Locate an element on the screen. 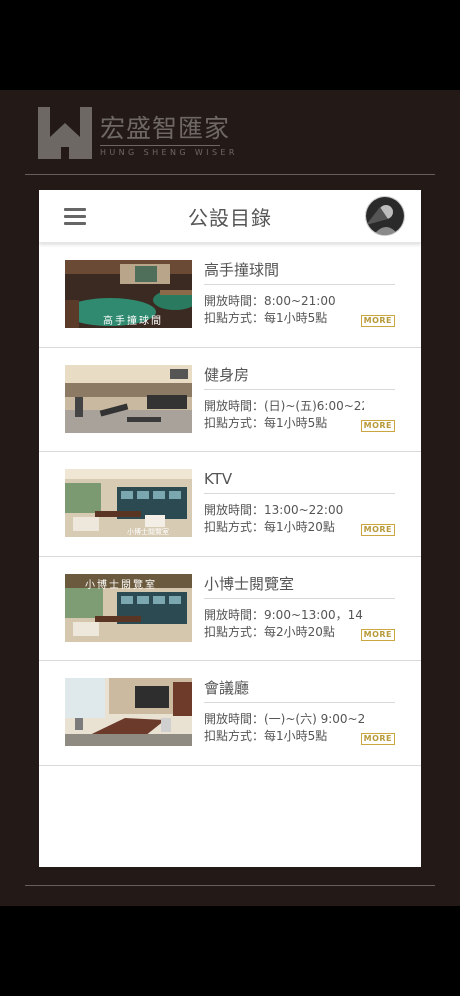 Image resolution: width=460 pixels, height=996 pixels. avatar is located at coordinates (385, 216).